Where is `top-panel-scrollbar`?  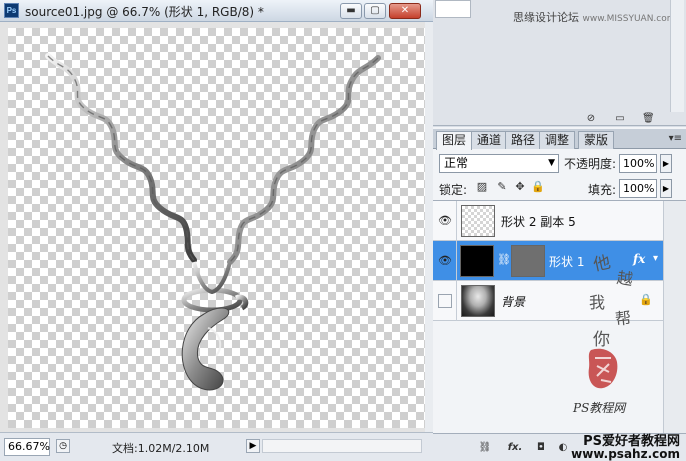 top-panel-scrollbar is located at coordinates (677, 56).